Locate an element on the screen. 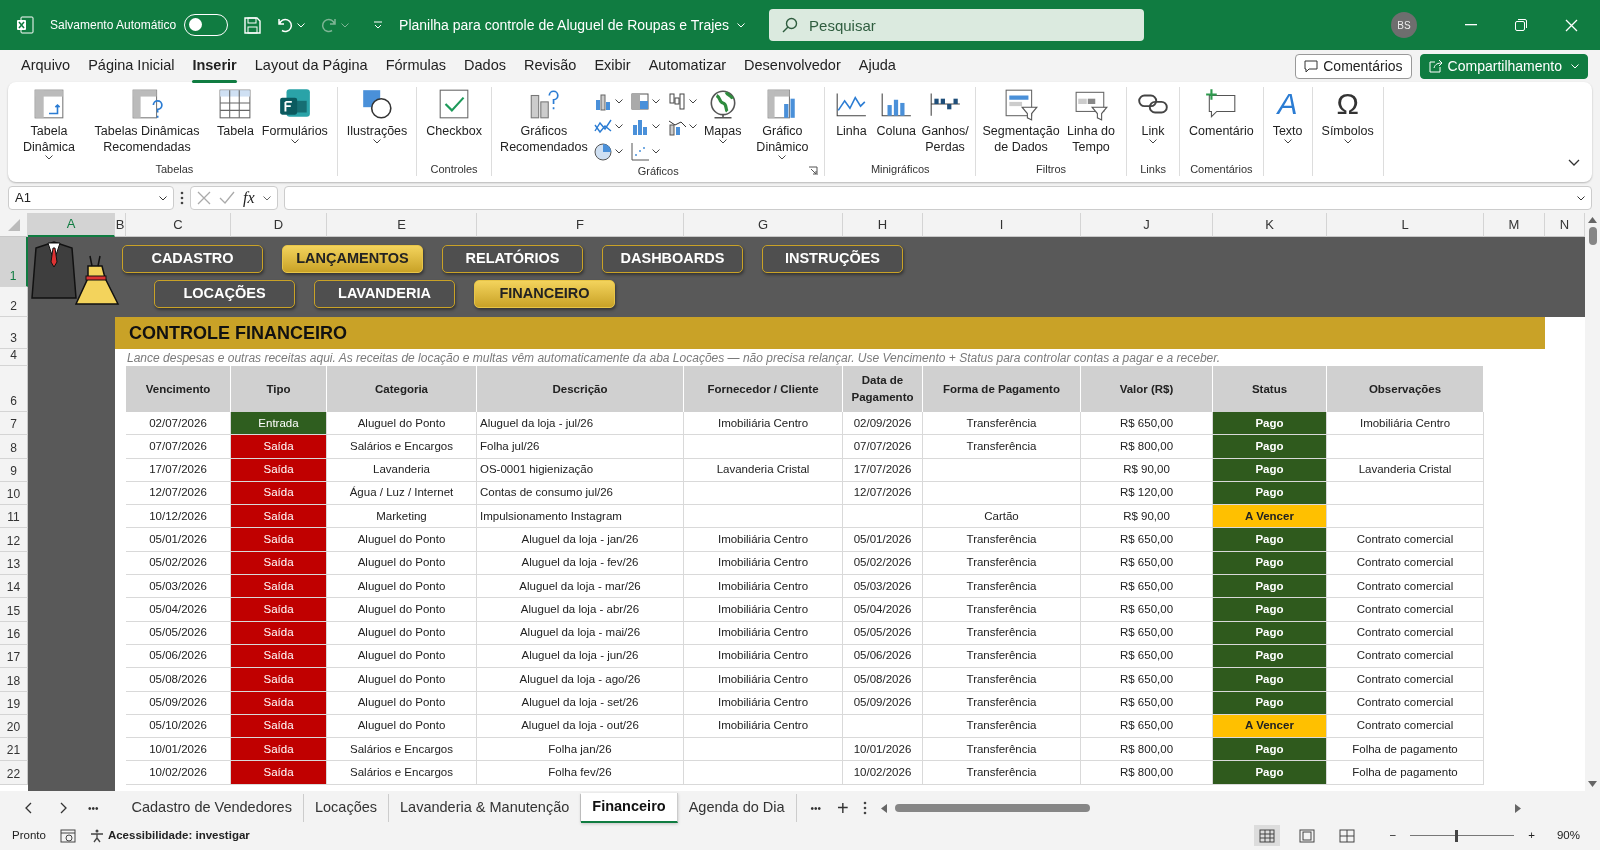 The width and height of the screenshot is (1600, 850). scroll-left-icon is located at coordinates (883, 808).